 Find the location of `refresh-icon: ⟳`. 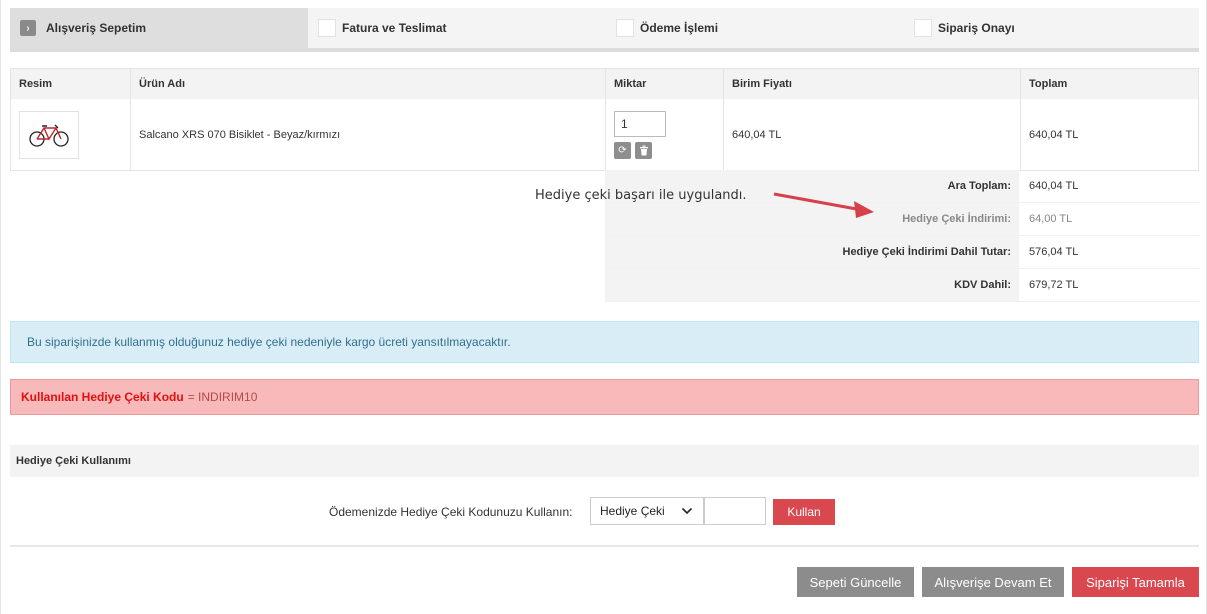

refresh-icon: ⟳ is located at coordinates (622, 150).